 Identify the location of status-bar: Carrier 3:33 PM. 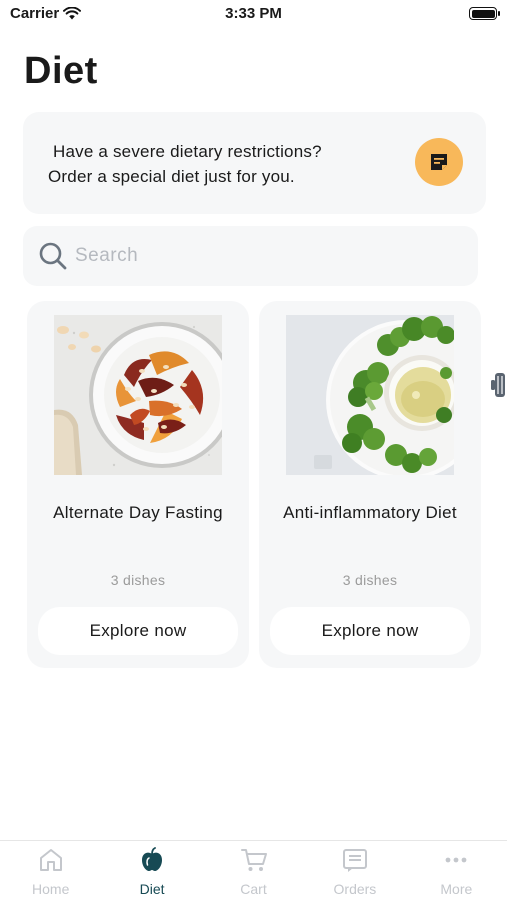
(253, 15).